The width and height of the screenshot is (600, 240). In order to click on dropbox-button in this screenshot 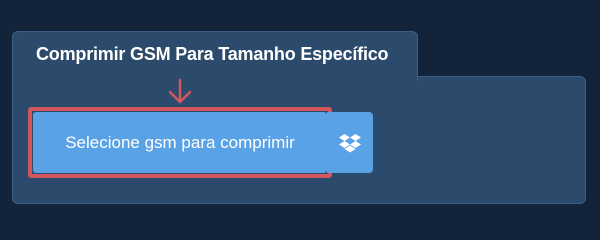, I will do `click(350, 142)`.